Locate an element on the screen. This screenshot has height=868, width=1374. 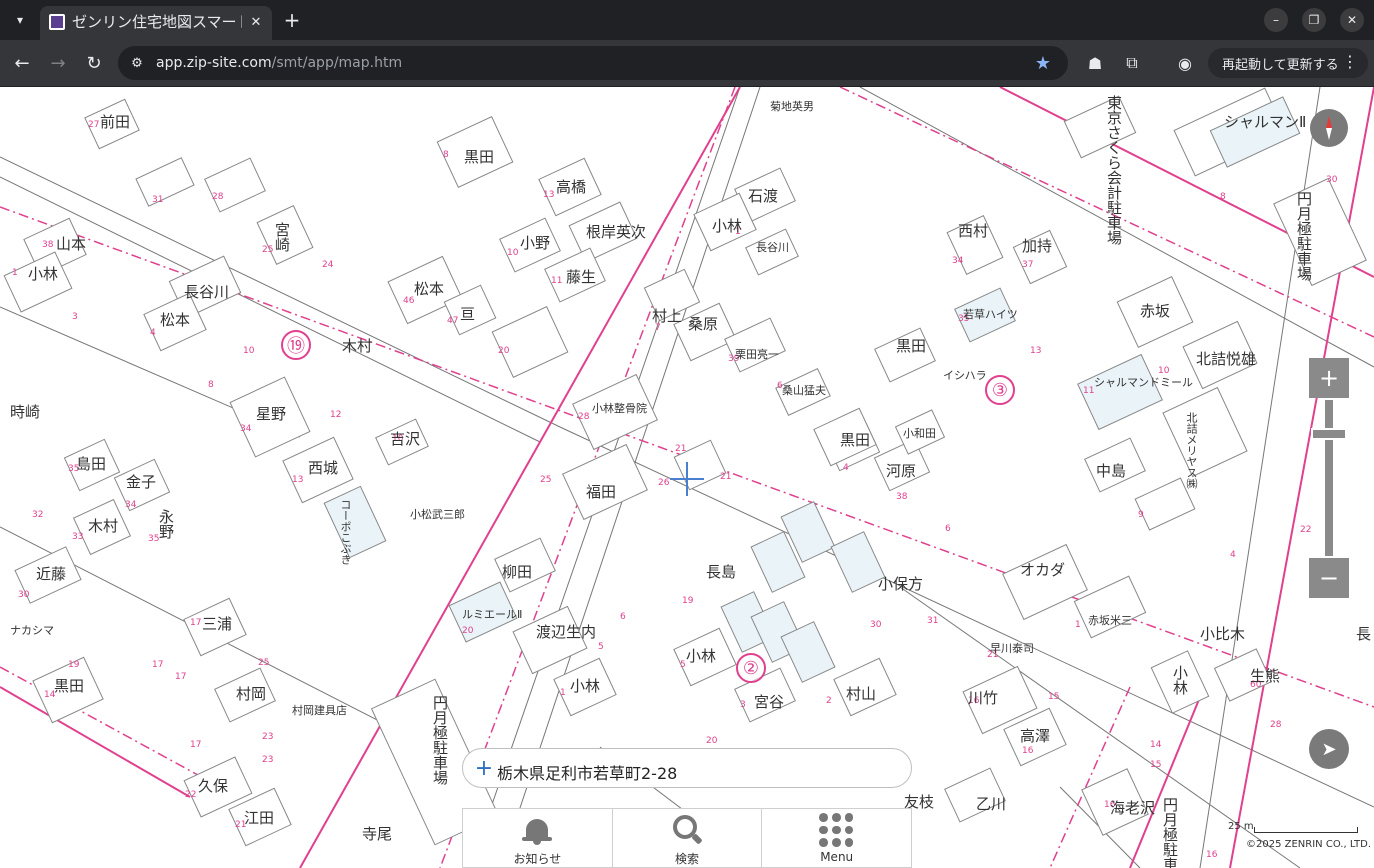
zoom-slider-track is located at coordinates (1329, 478).